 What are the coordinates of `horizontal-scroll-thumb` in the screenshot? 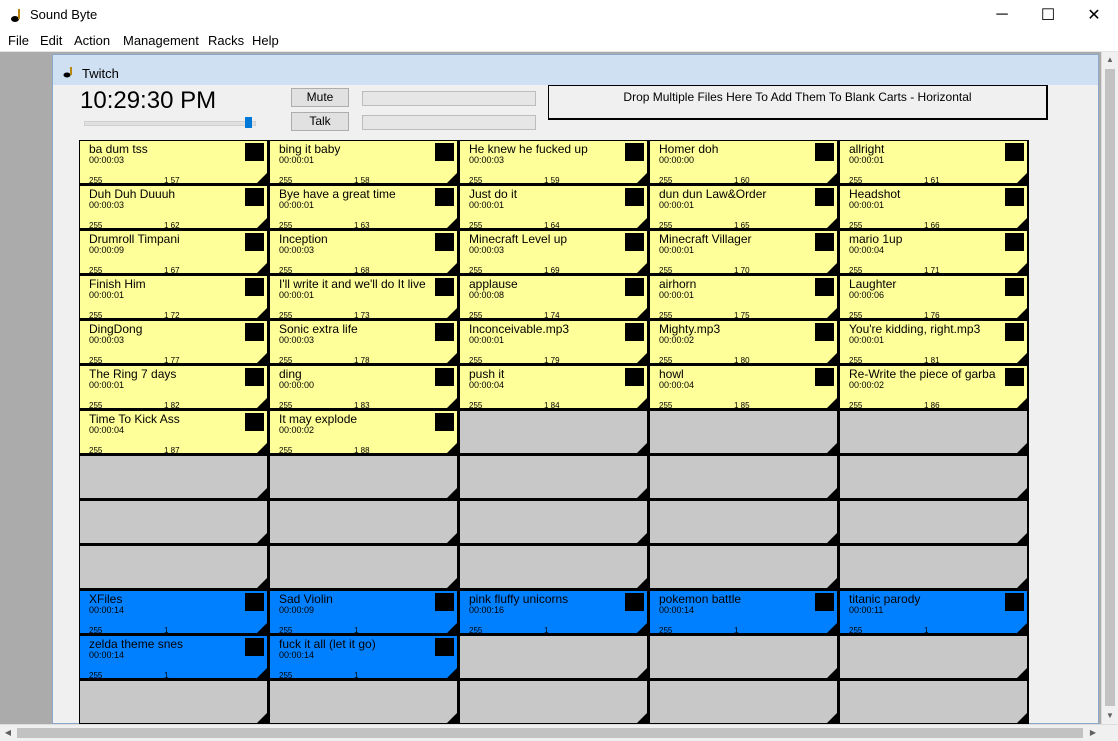 It's located at (550, 733).